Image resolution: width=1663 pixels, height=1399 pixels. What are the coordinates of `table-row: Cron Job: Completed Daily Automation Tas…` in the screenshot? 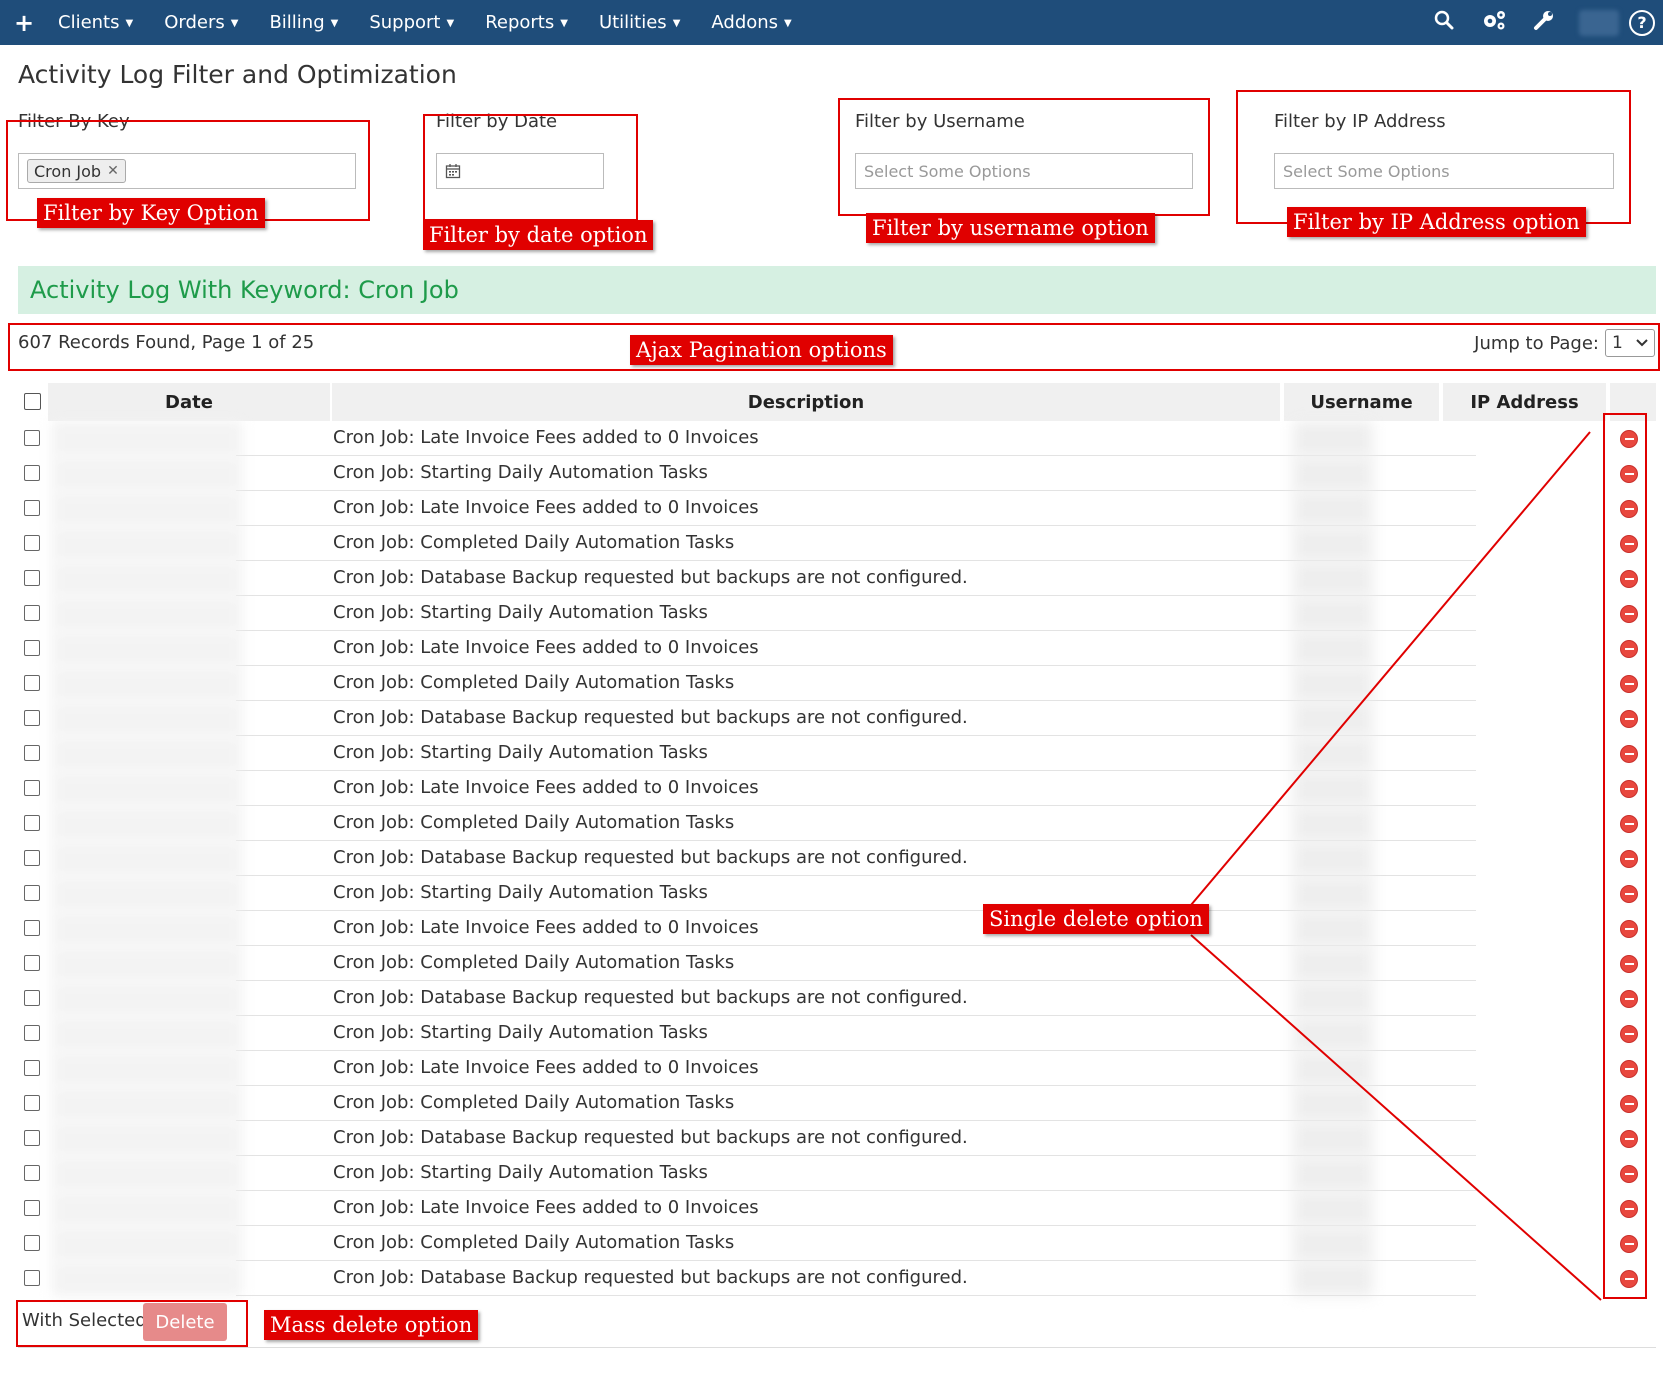 It's located at (837, 543).